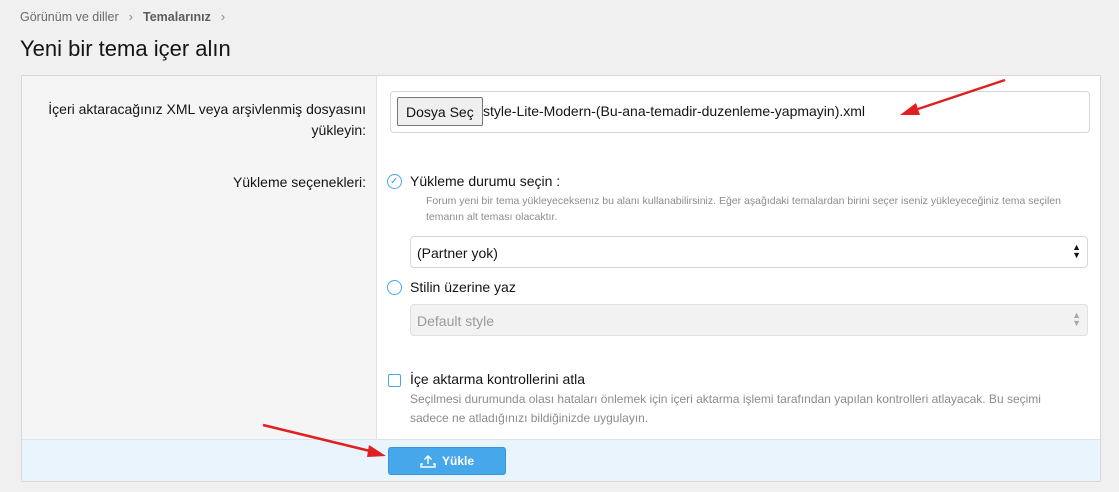  I want to click on page-title: Yeni bir tema içer alın, so click(125, 48).